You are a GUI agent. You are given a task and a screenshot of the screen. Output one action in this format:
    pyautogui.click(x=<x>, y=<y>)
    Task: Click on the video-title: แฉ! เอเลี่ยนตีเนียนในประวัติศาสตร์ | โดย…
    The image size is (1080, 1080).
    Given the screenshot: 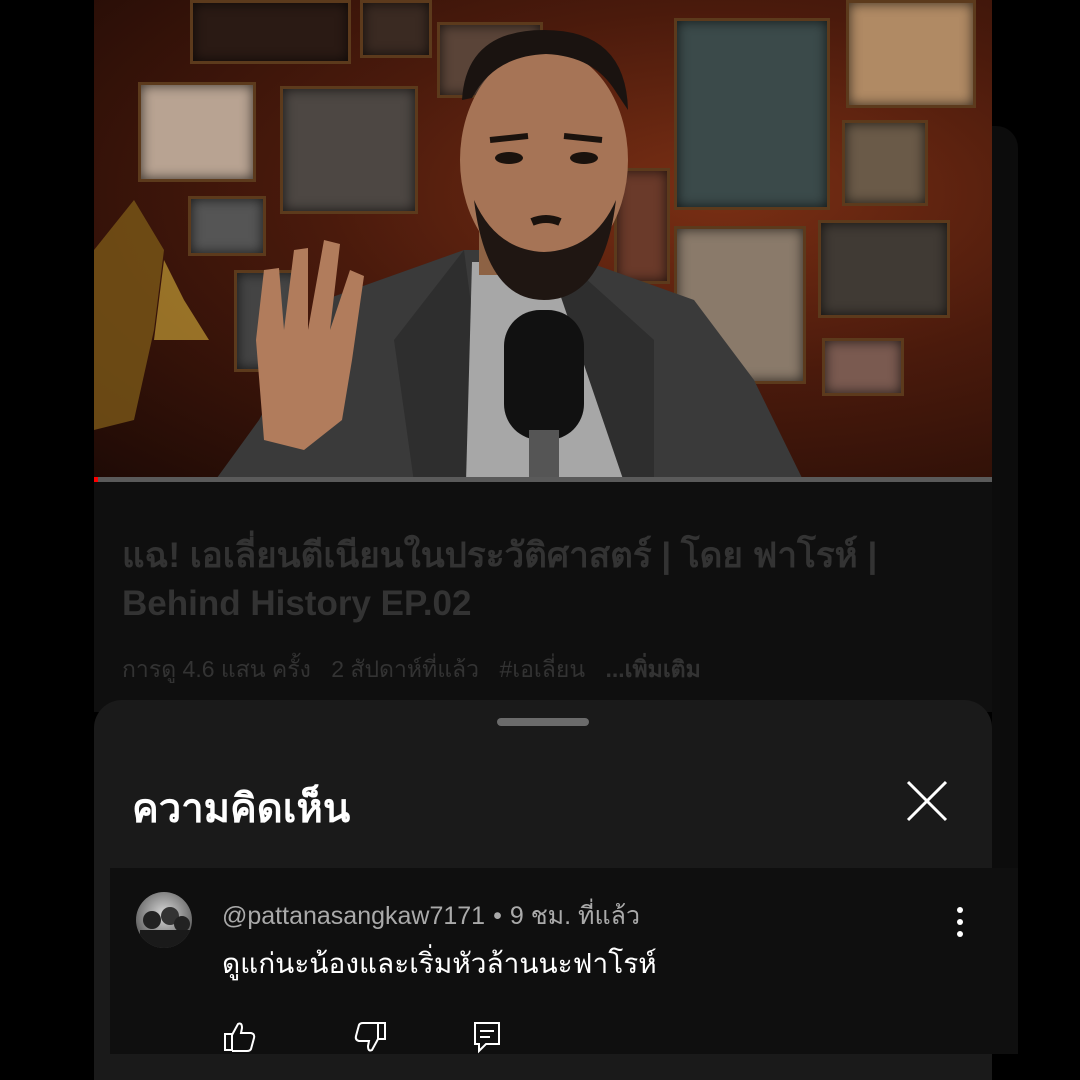 What is the action you would take?
    pyautogui.click(x=547, y=580)
    